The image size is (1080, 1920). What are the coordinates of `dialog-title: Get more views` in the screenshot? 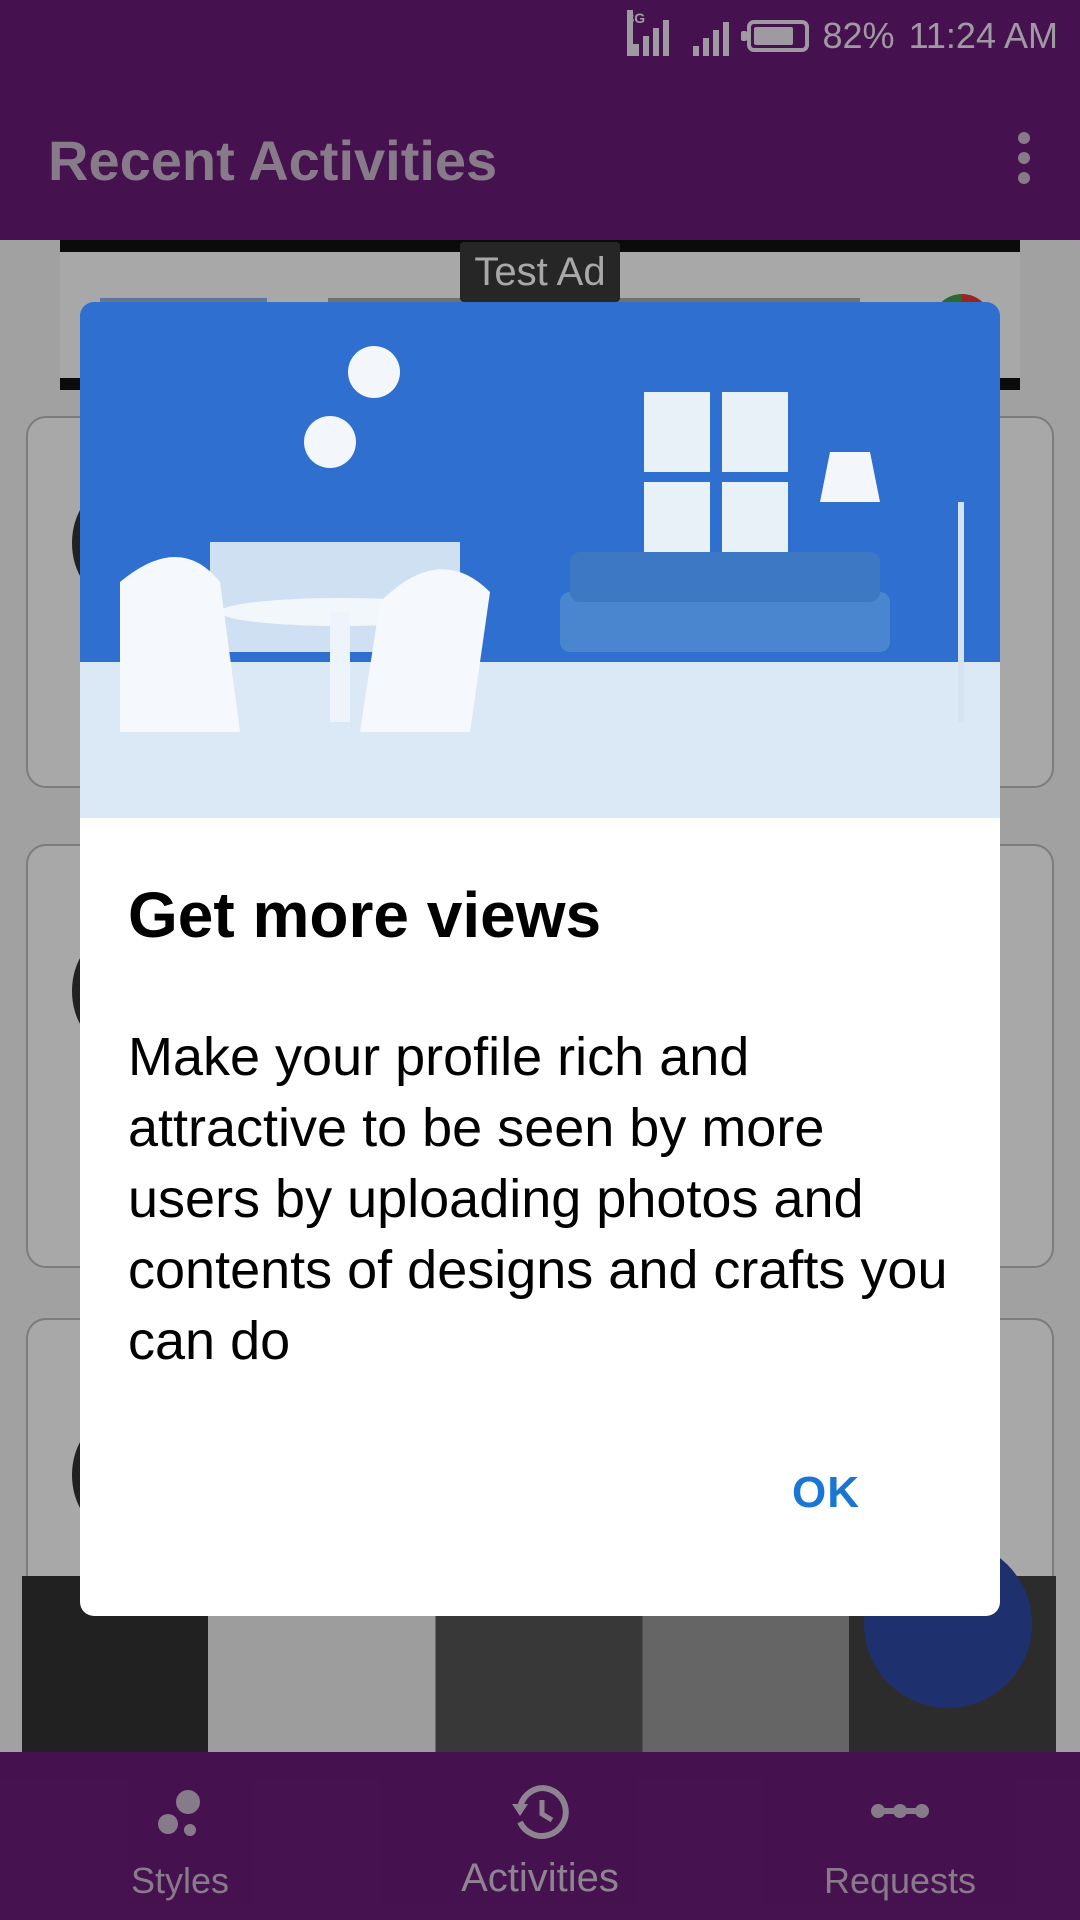 It's located at (365, 915).